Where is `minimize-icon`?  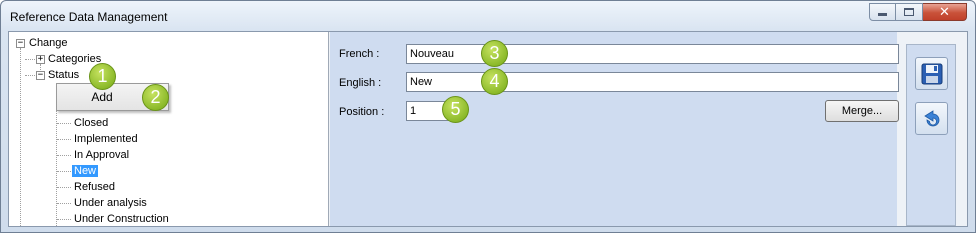
minimize-icon is located at coordinates (882, 14).